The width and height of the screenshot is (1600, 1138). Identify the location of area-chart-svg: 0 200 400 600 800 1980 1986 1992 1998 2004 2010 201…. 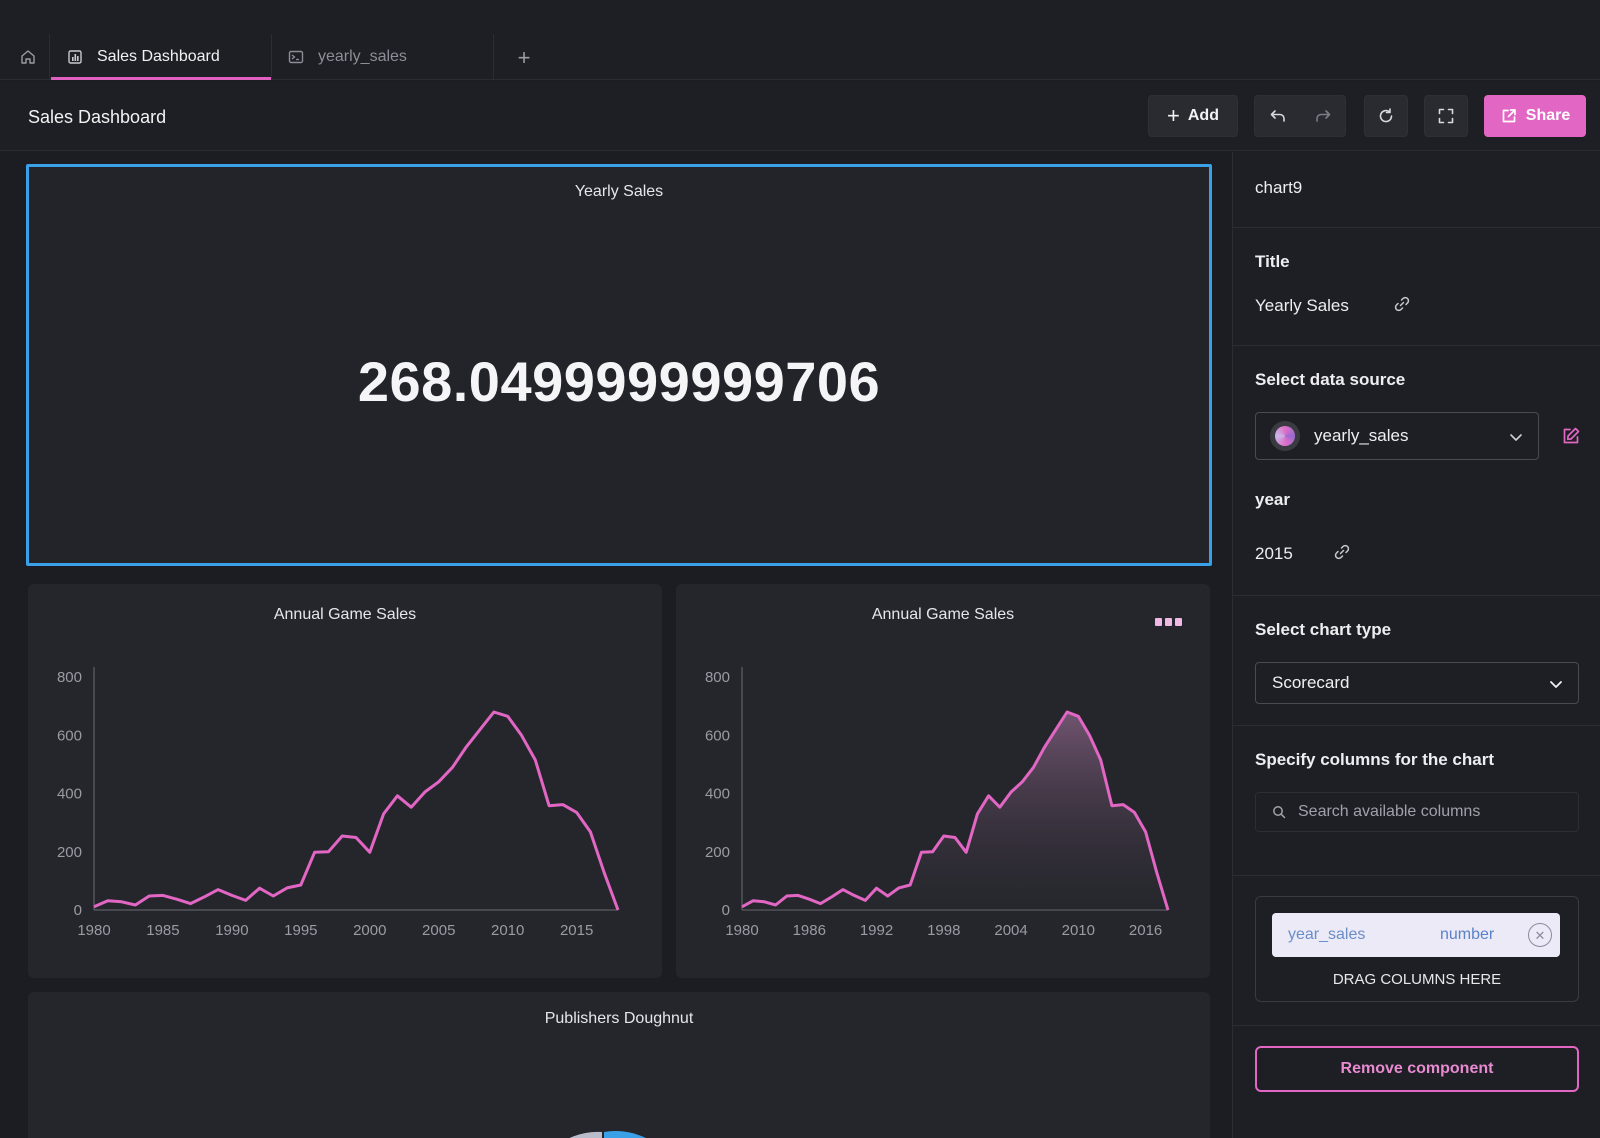
(937, 803).